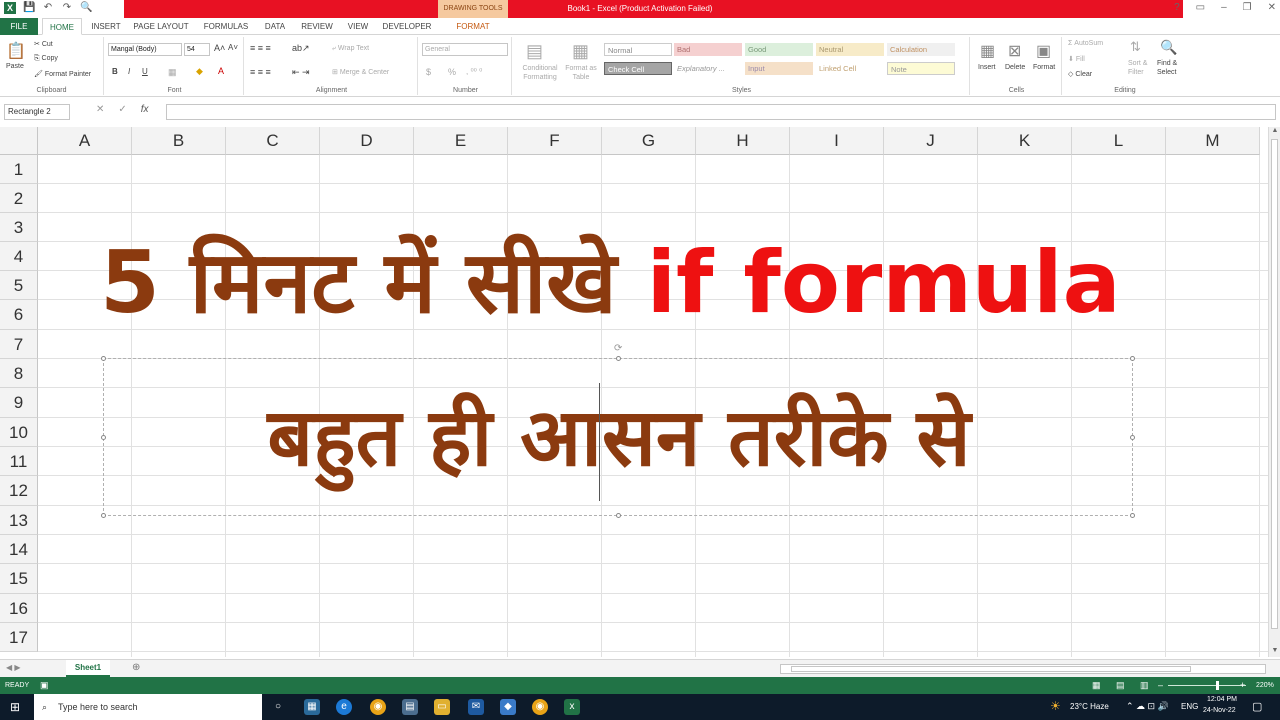  Describe the element at coordinates (1274, 384) in the screenshot. I see `vertical-scroll-thumb` at that location.